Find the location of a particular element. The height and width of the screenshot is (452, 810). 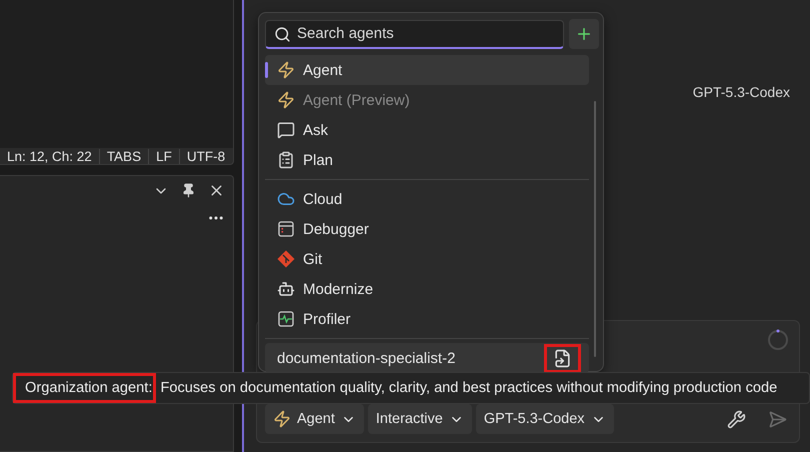

menu-item: Cloud is located at coordinates (427, 199).